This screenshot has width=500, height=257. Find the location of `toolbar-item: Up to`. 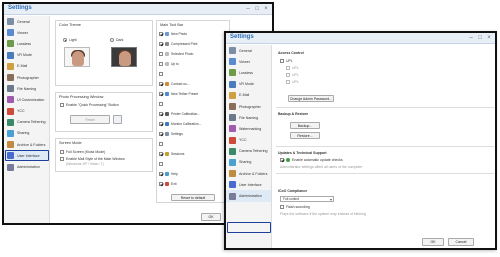

toolbar-item: Up to is located at coordinates (169, 64).